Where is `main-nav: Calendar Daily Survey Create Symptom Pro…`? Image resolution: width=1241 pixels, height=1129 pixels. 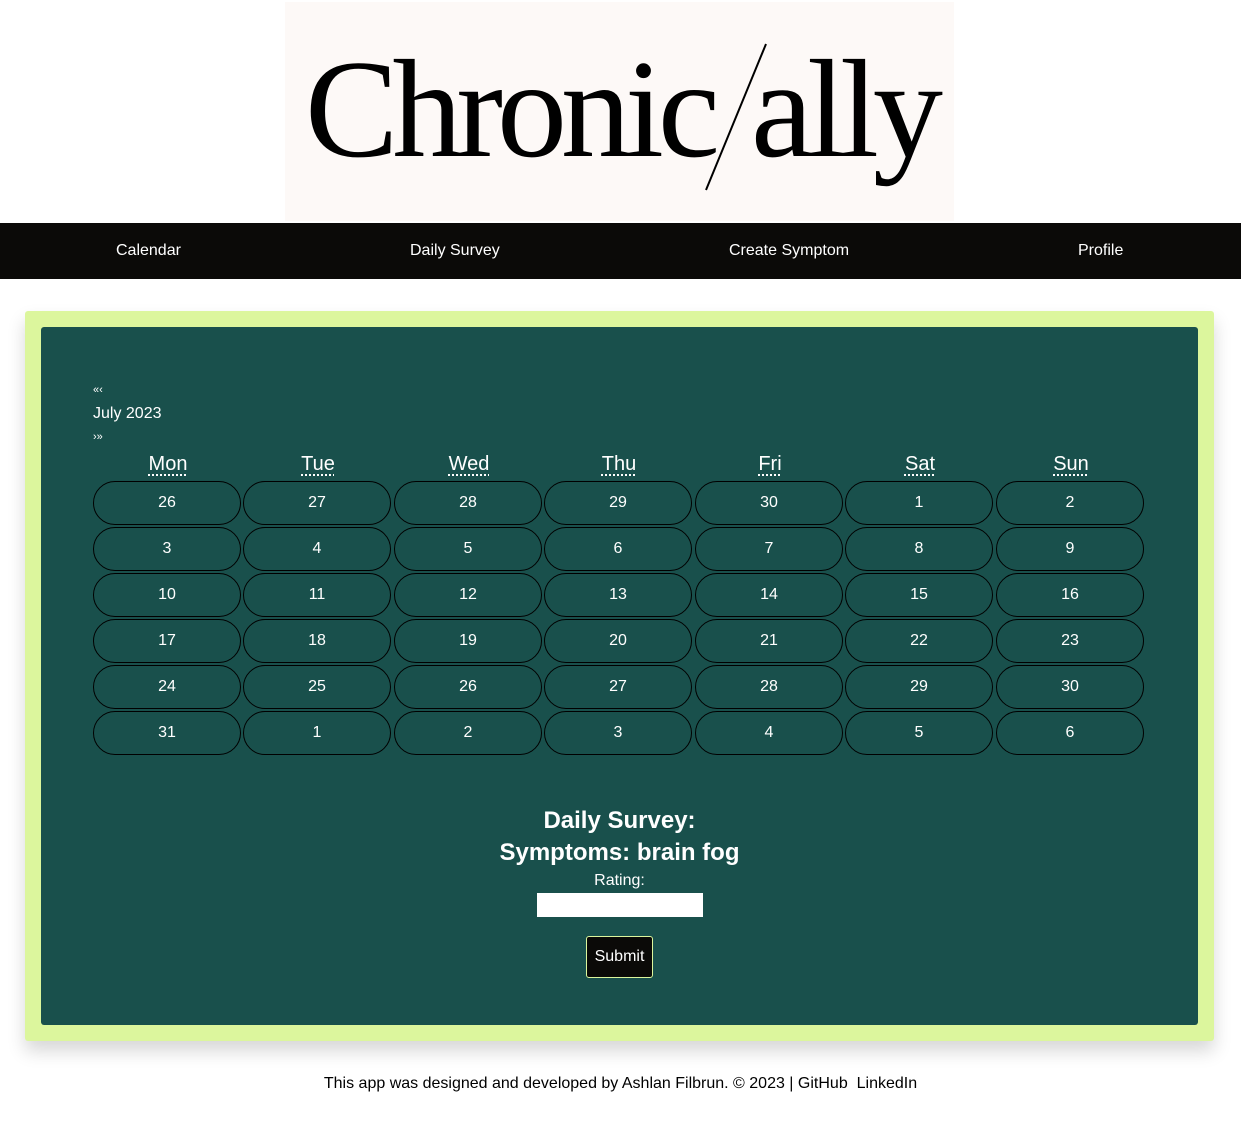
main-nav: Calendar Daily Survey Create Symptom Pro… is located at coordinates (620, 251).